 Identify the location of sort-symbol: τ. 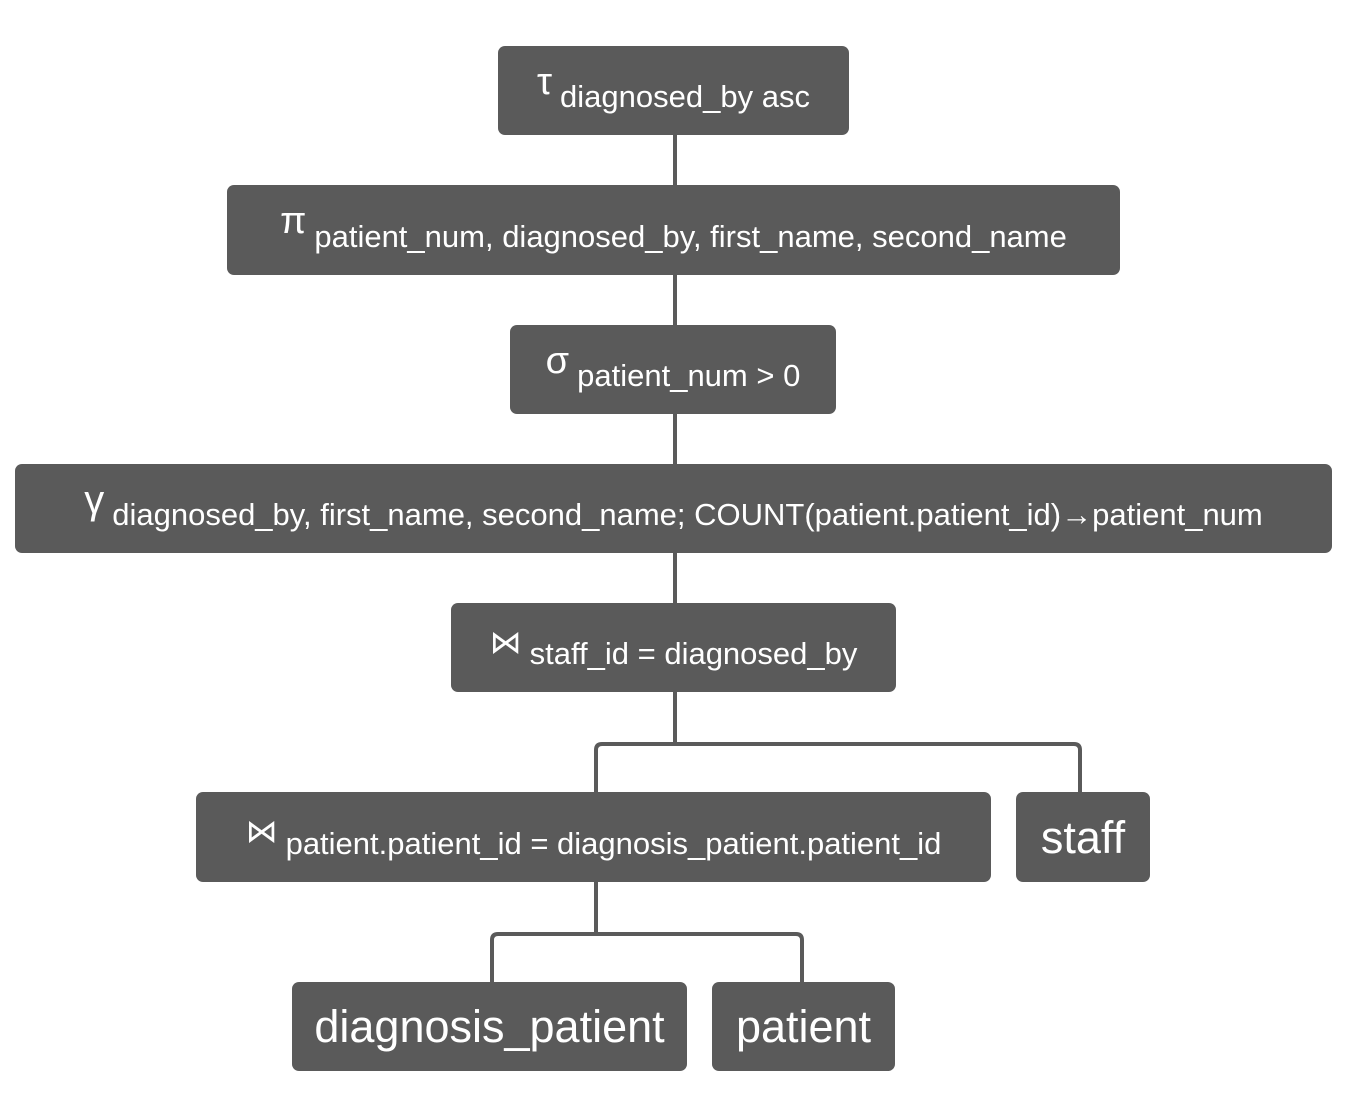
(545, 81).